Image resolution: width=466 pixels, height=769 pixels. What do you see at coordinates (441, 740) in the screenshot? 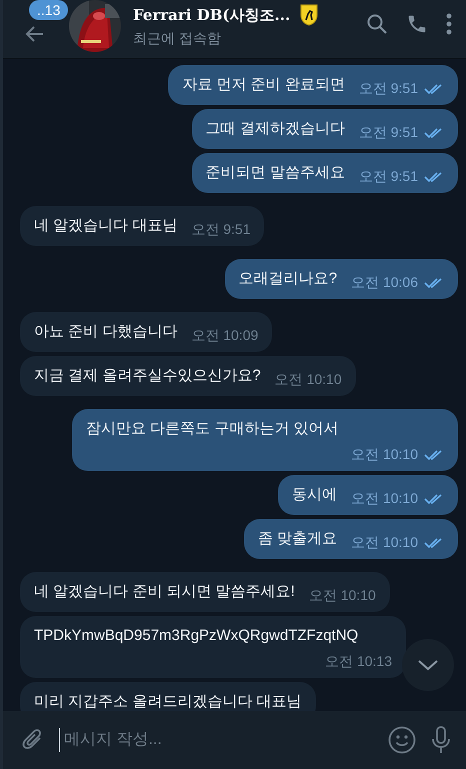
I see `microphone-icon` at bounding box center [441, 740].